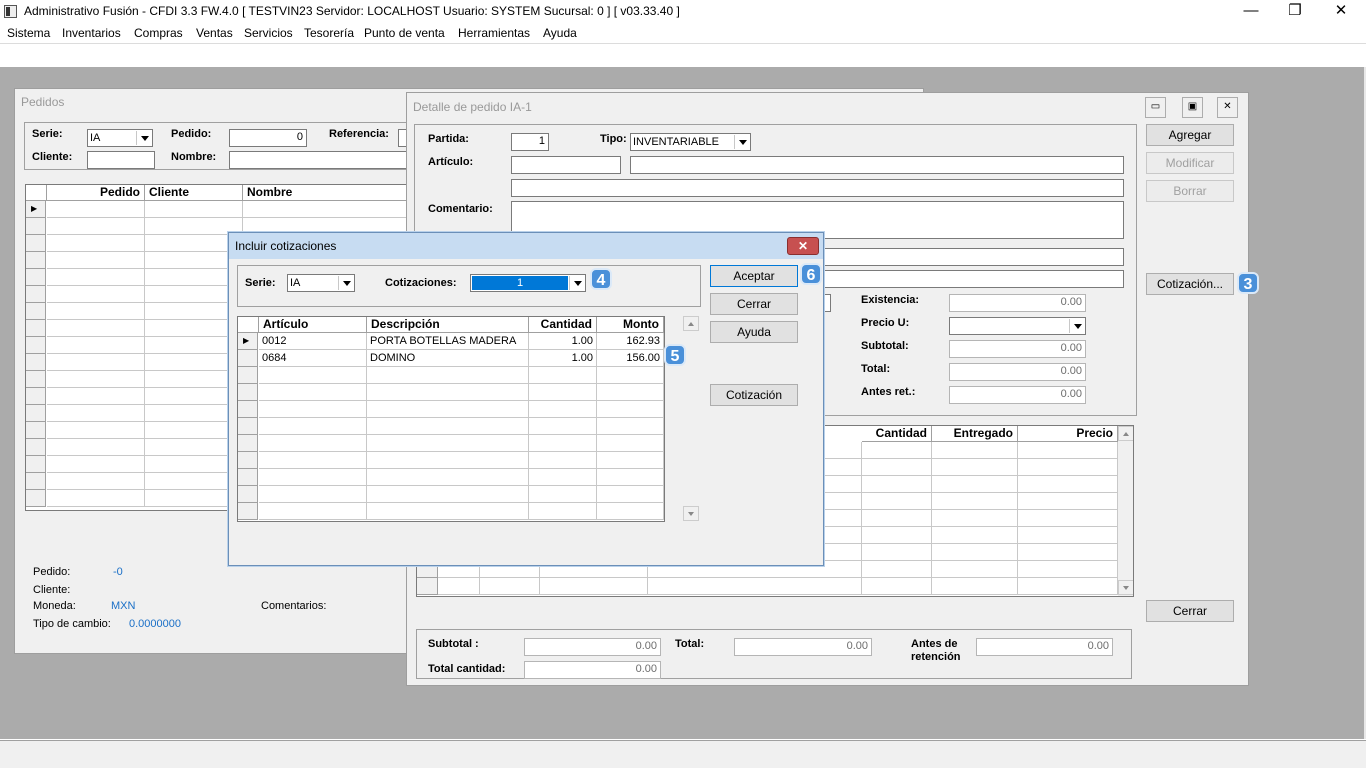  What do you see at coordinates (877, 165) in the screenshot?
I see `articulo-desc-input` at bounding box center [877, 165].